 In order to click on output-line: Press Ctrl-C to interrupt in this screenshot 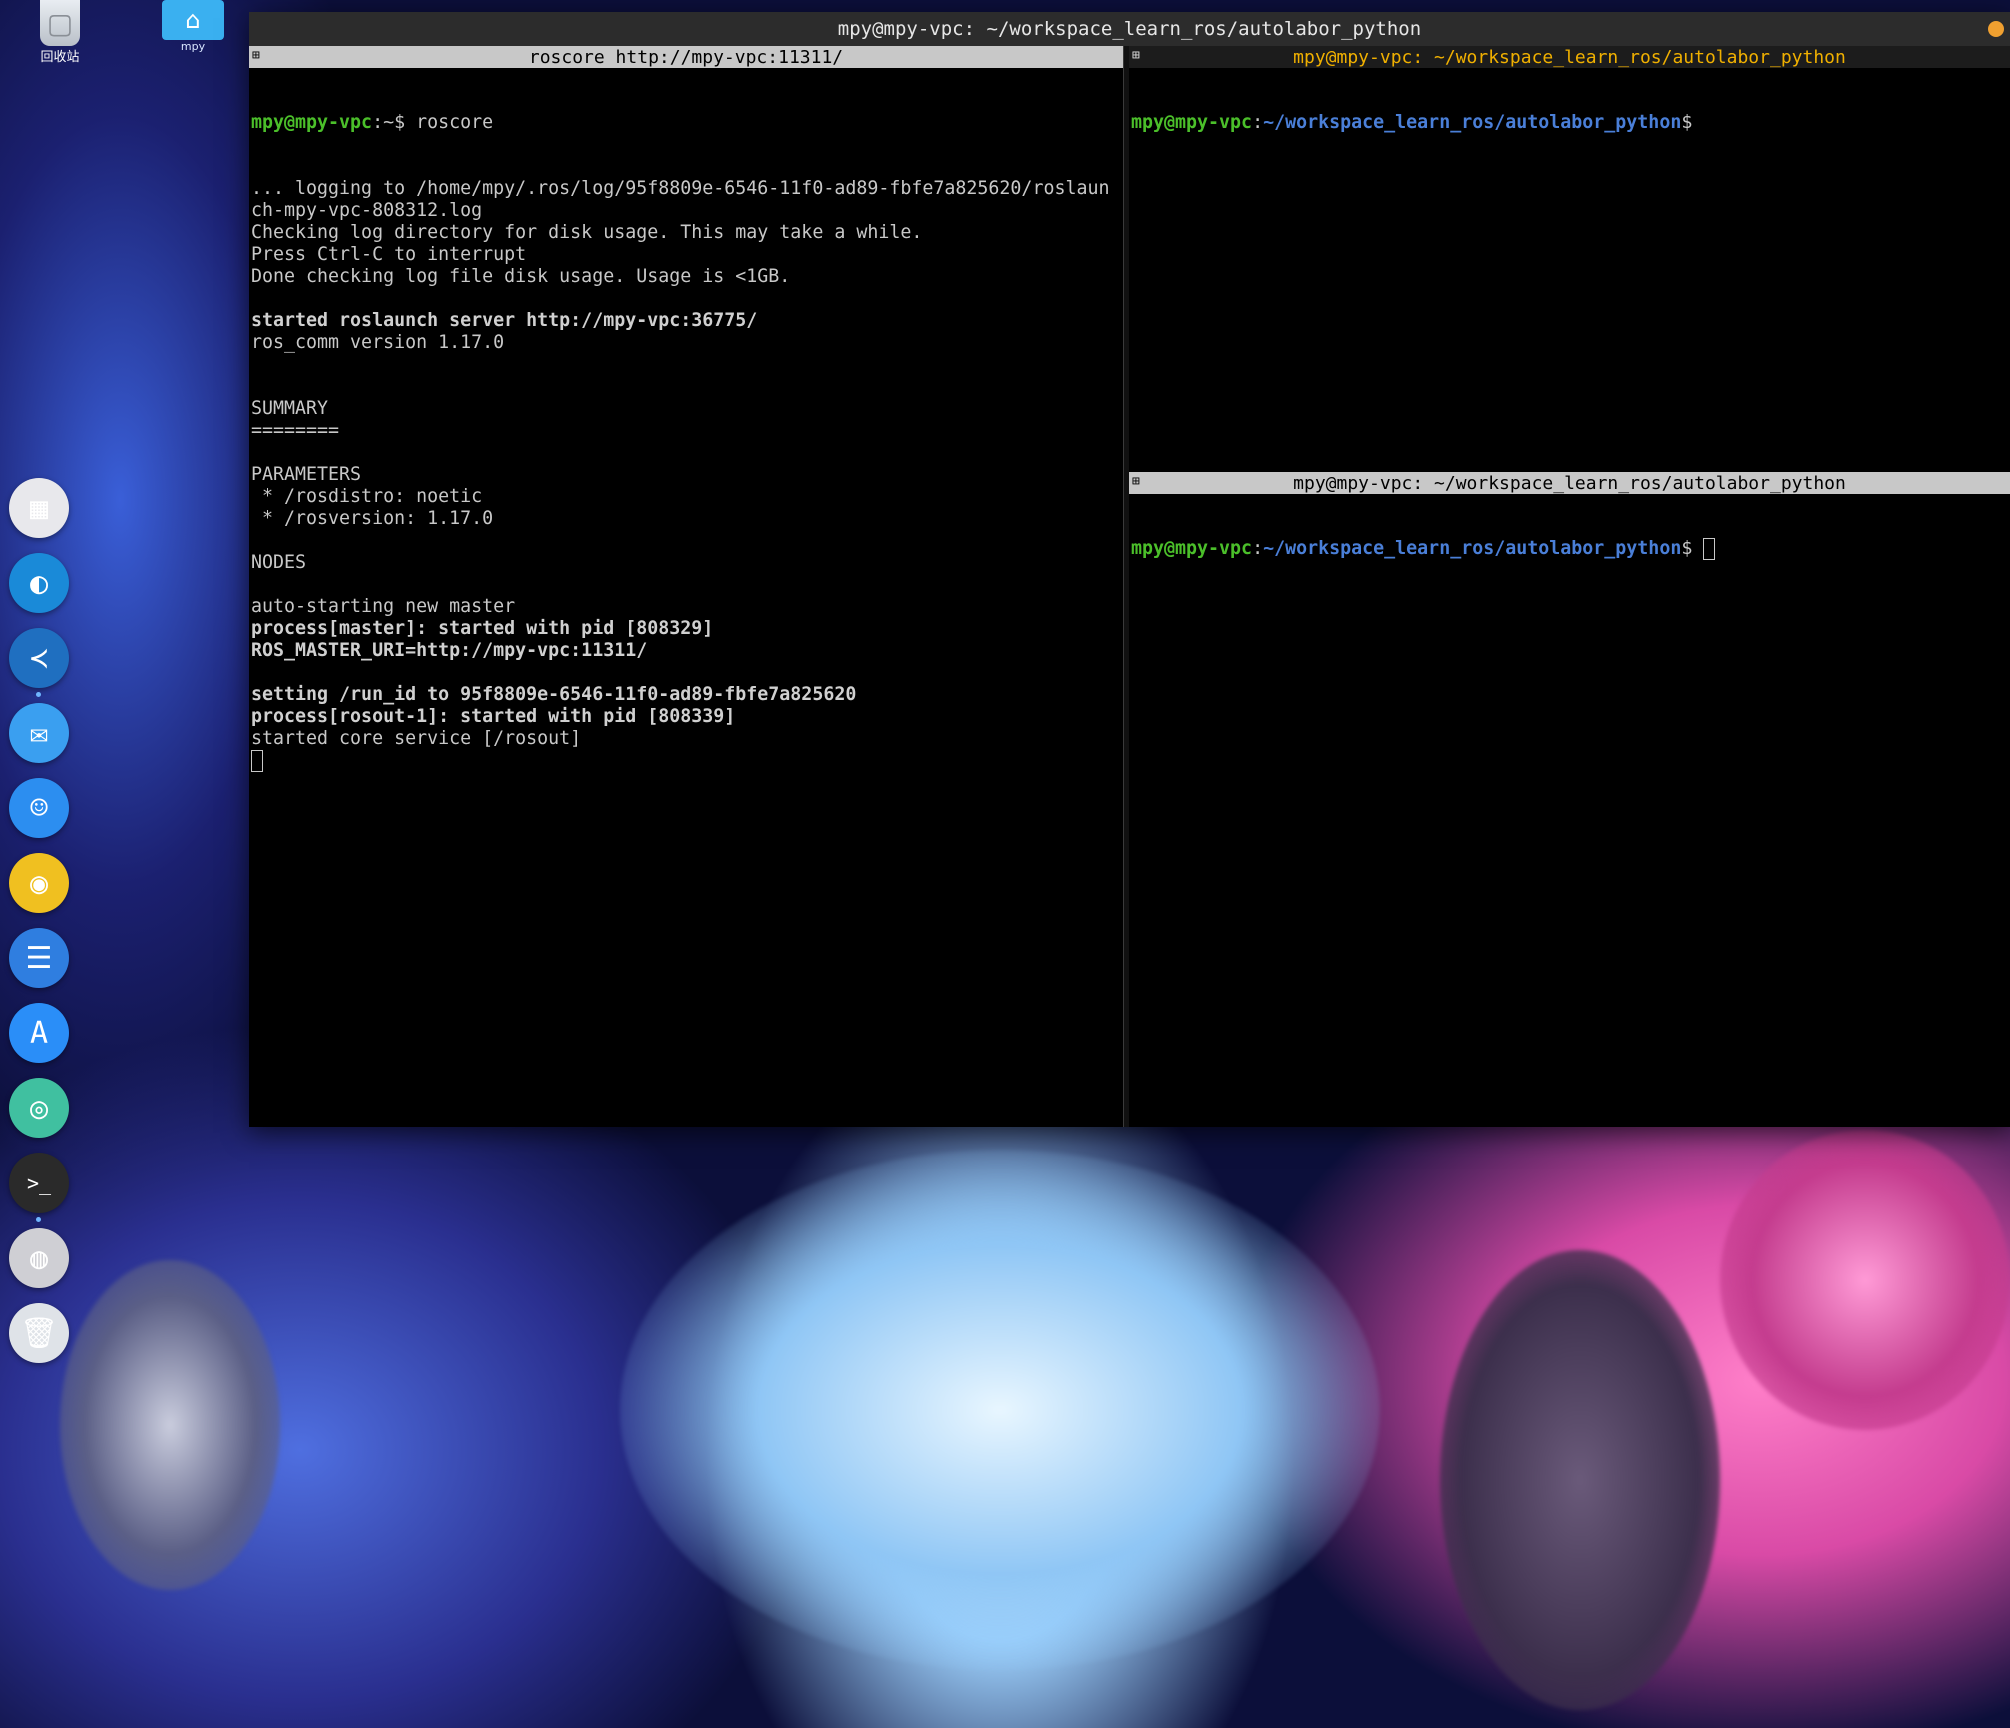, I will do `click(389, 254)`.